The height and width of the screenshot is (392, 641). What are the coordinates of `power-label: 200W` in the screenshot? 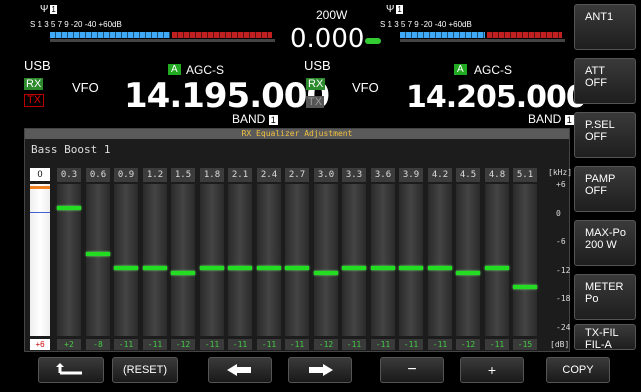 It's located at (332, 15).